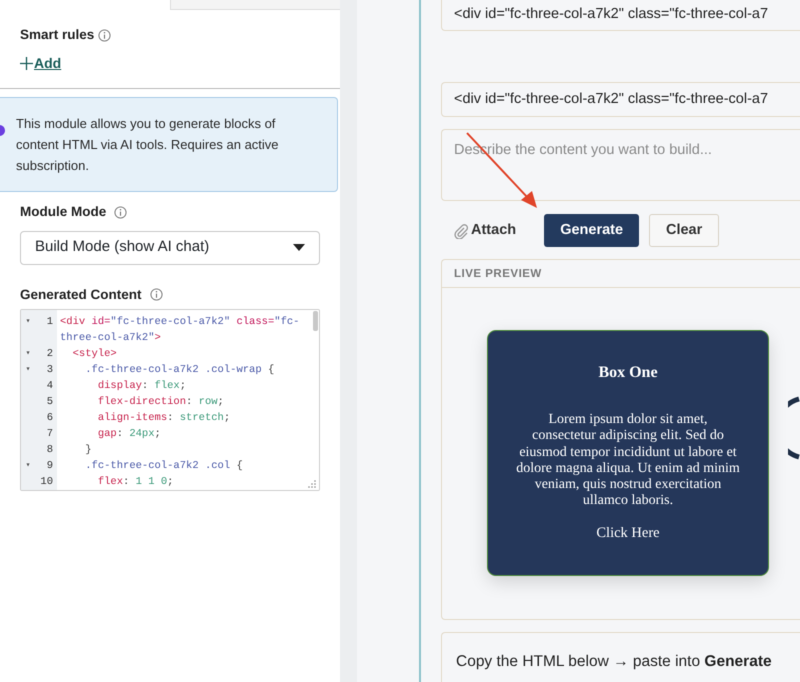  Describe the element at coordinates (57, 35) in the screenshot. I see `field-label: Smart rules` at that location.